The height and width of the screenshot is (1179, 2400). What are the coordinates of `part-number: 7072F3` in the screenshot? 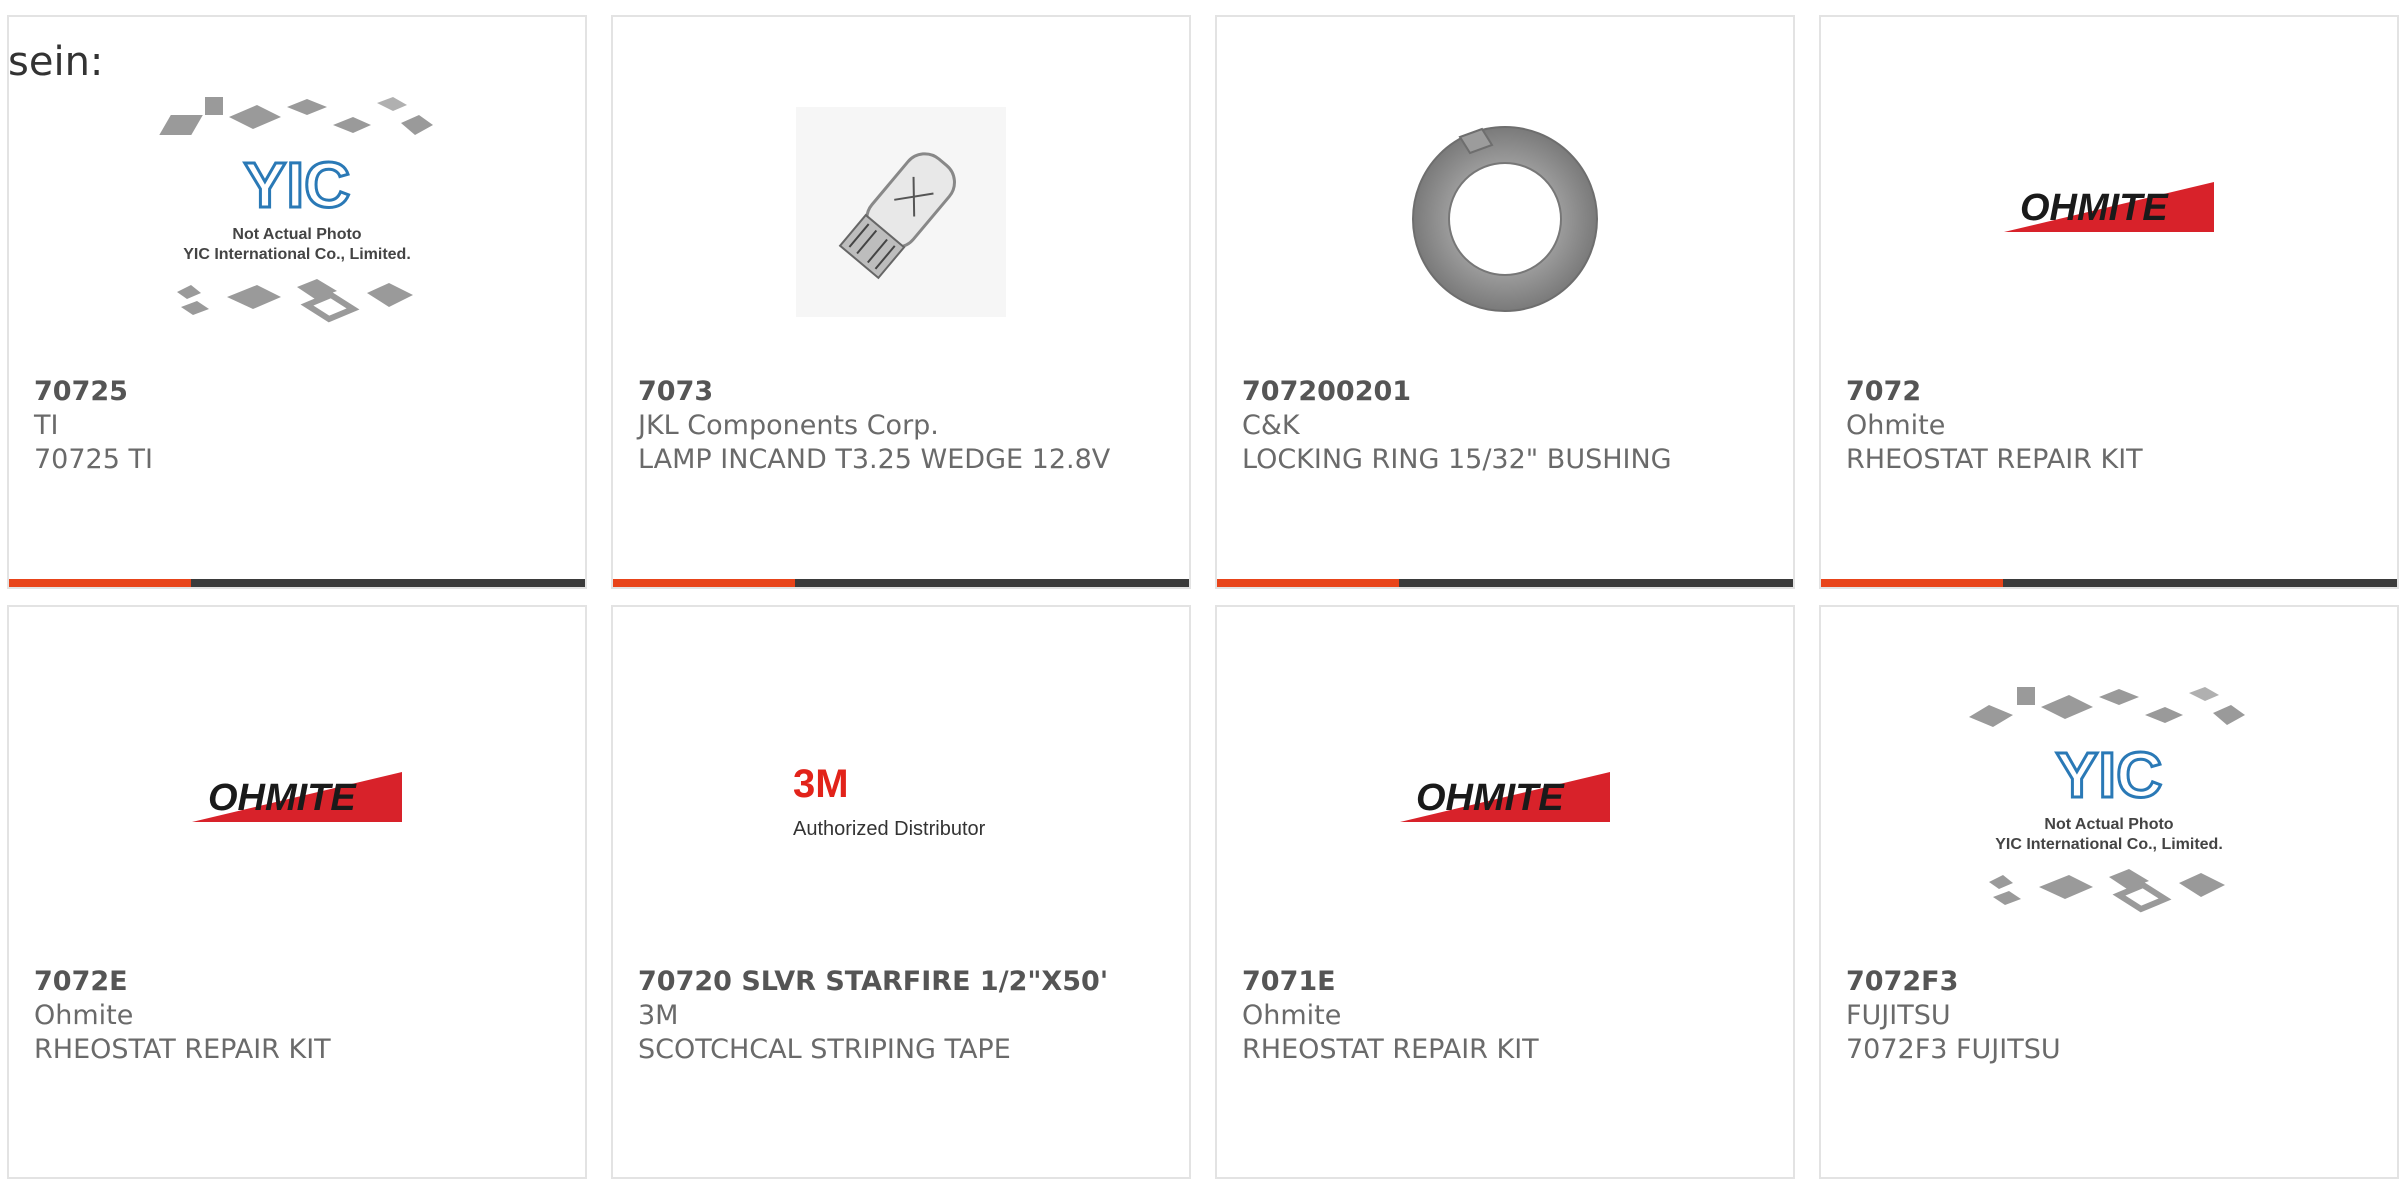 It's located at (2111, 982).